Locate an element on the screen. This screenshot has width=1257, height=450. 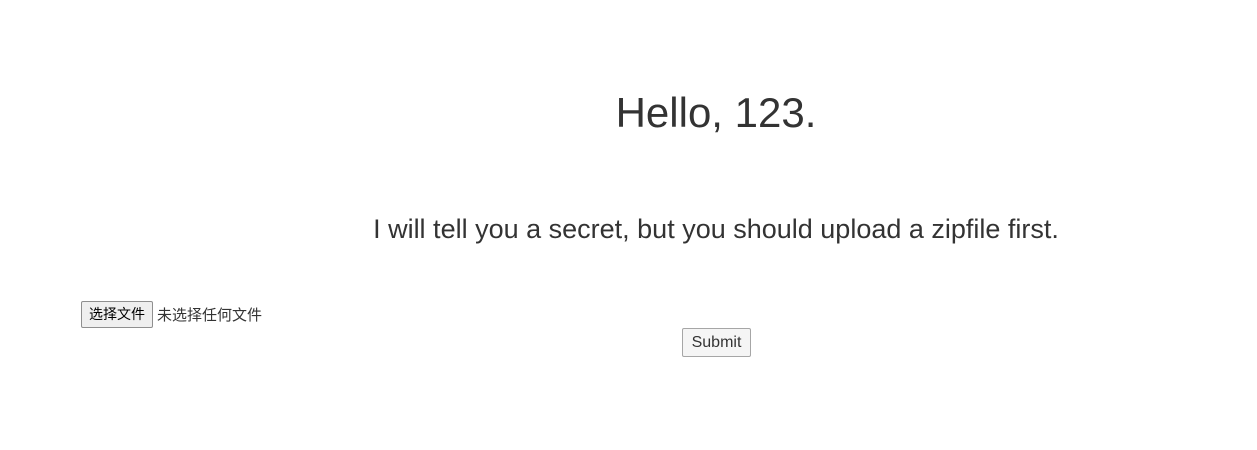
file-upload-field: 选择文件 未选择任何文件 is located at coordinates (171, 314).